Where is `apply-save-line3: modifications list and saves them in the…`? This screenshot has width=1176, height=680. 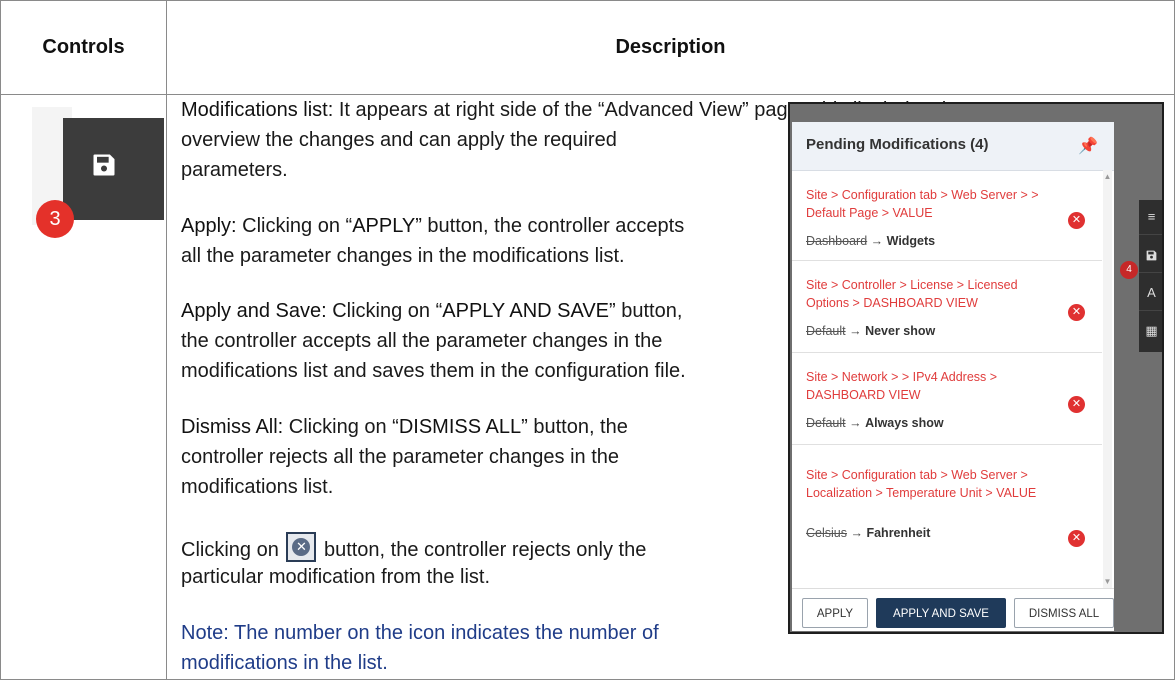 apply-save-line3: modifications list and saves them in the… is located at coordinates (433, 371).